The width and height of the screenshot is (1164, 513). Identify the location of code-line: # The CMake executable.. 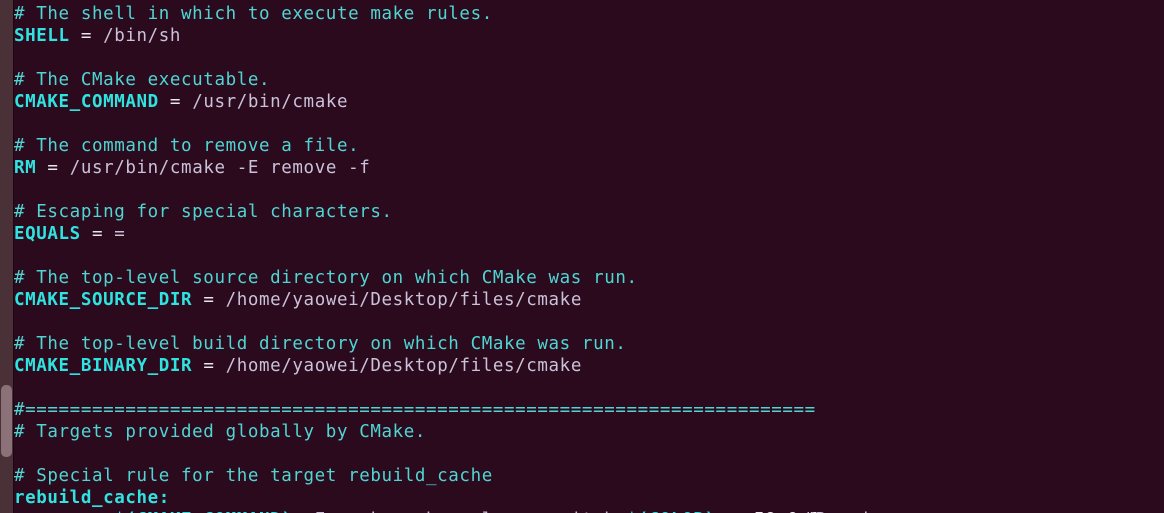
(589, 80).